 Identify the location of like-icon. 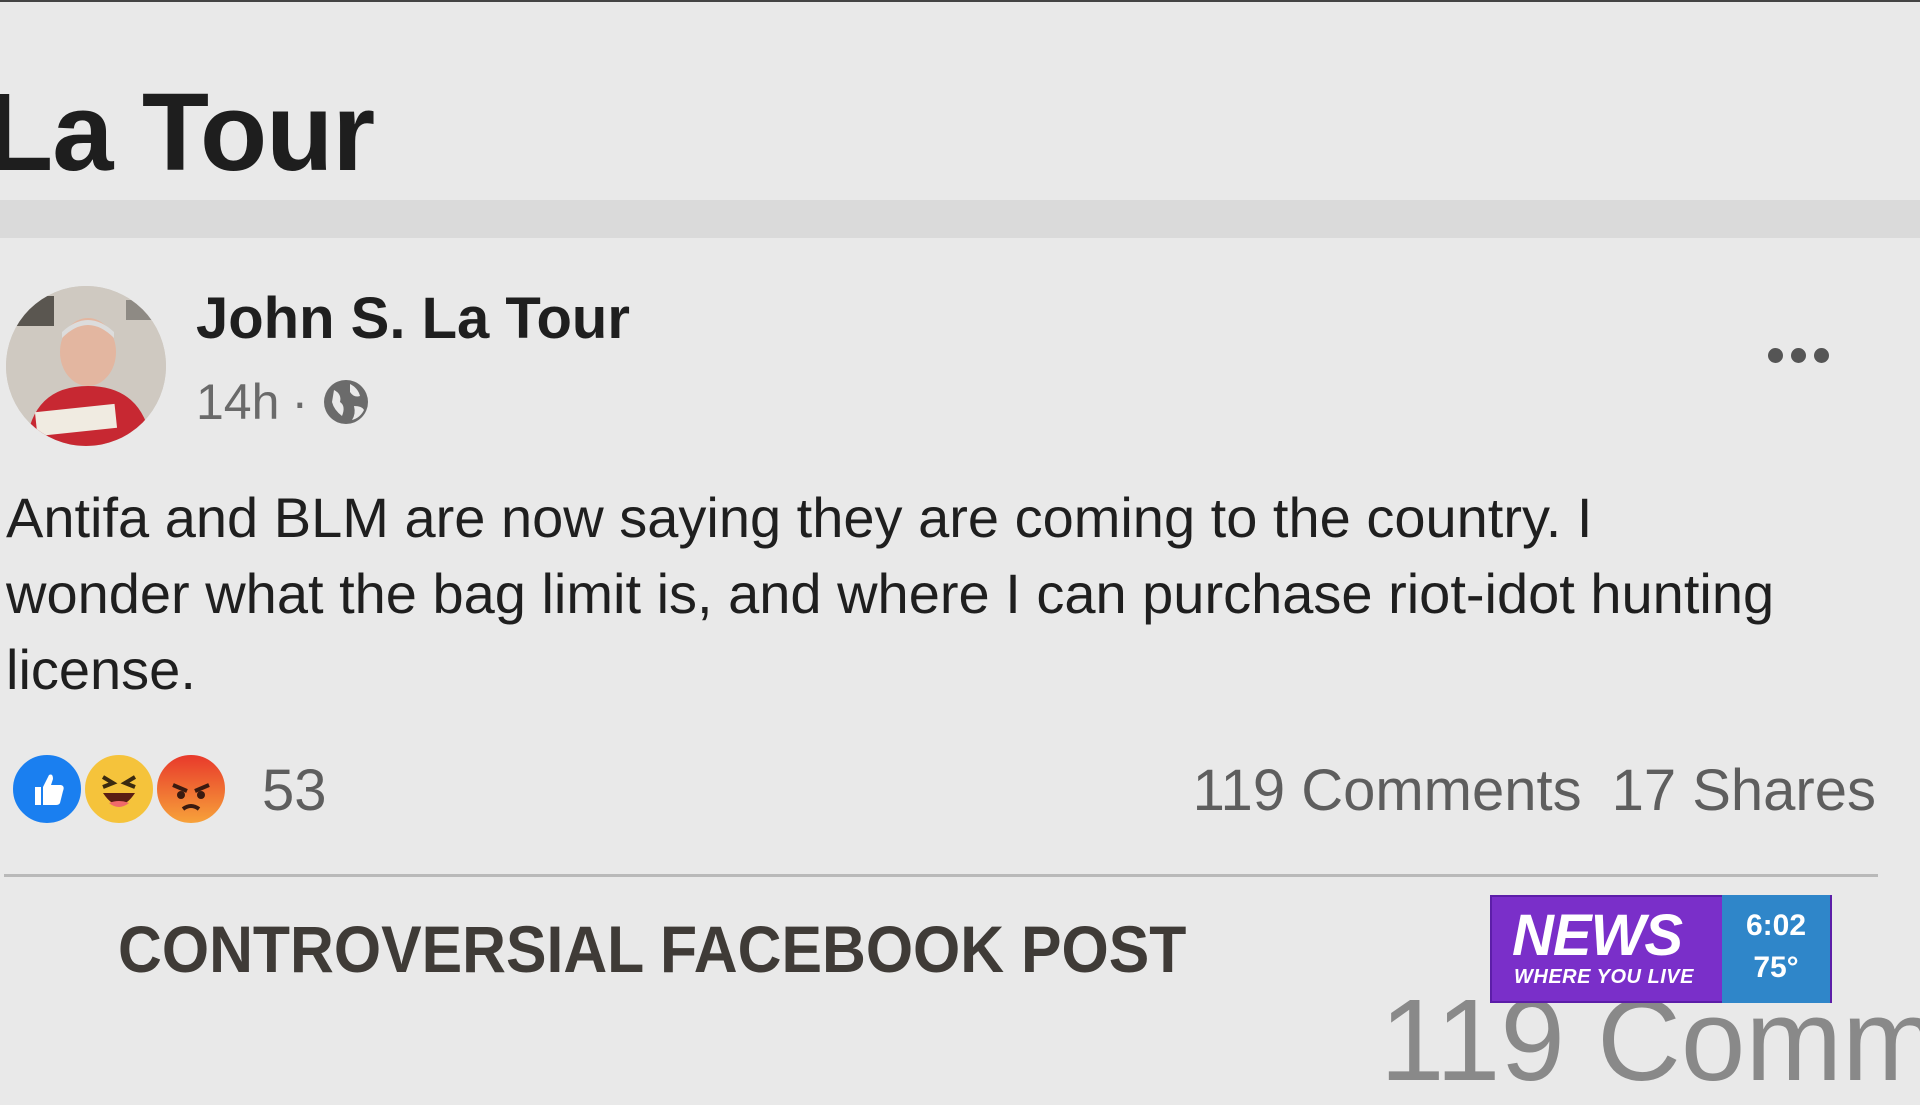
(47, 789).